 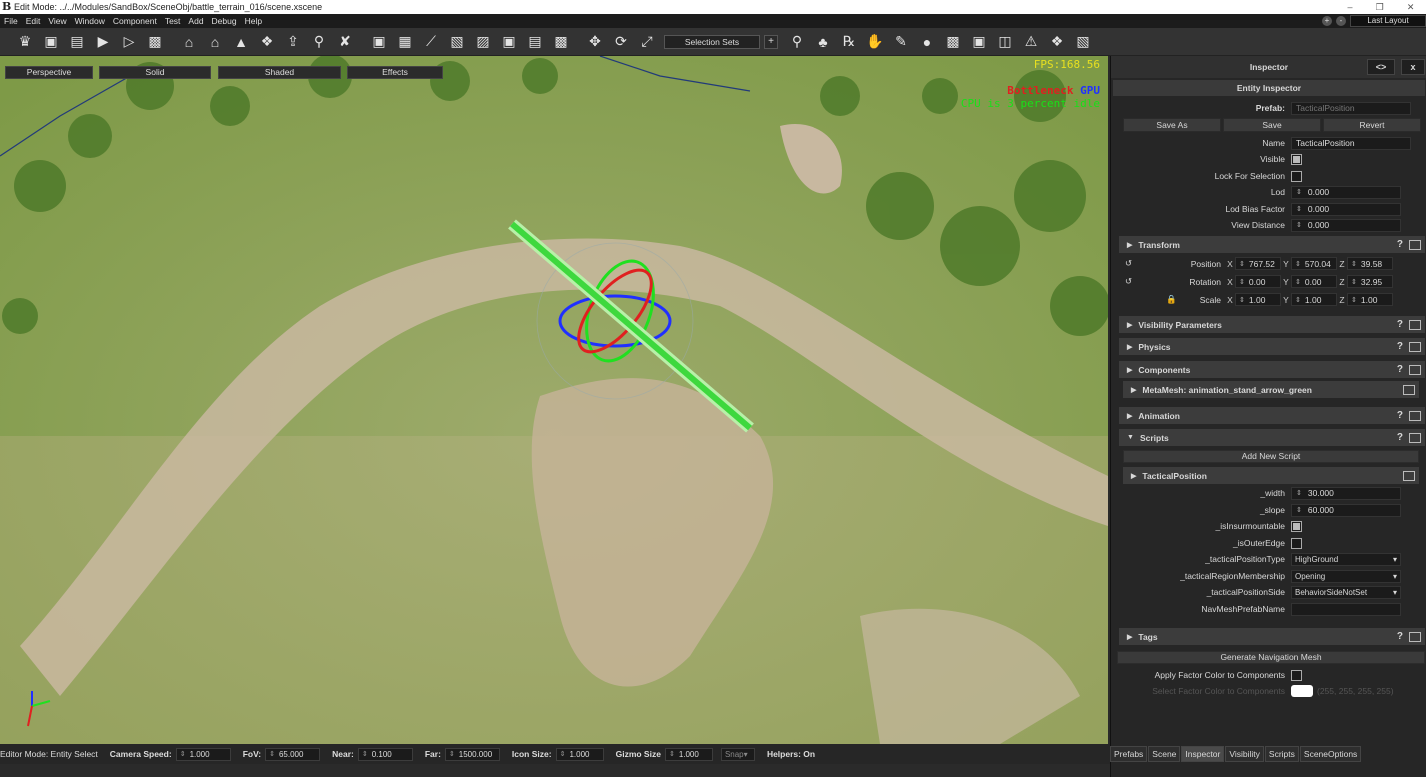 What do you see at coordinates (1296, 159) in the screenshot?
I see `visible-checkbox` at bounding box center [1296, 159].